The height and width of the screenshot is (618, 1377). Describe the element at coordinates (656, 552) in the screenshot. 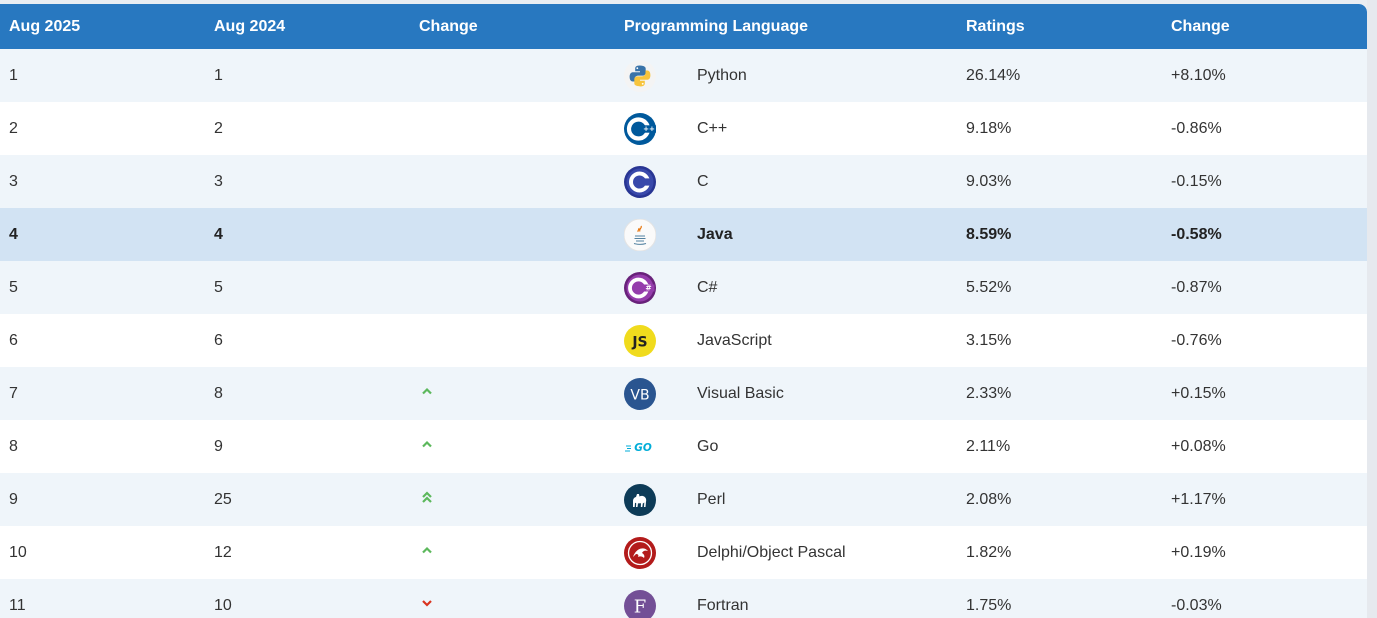

I see `delphi-logo-icon` at that location.